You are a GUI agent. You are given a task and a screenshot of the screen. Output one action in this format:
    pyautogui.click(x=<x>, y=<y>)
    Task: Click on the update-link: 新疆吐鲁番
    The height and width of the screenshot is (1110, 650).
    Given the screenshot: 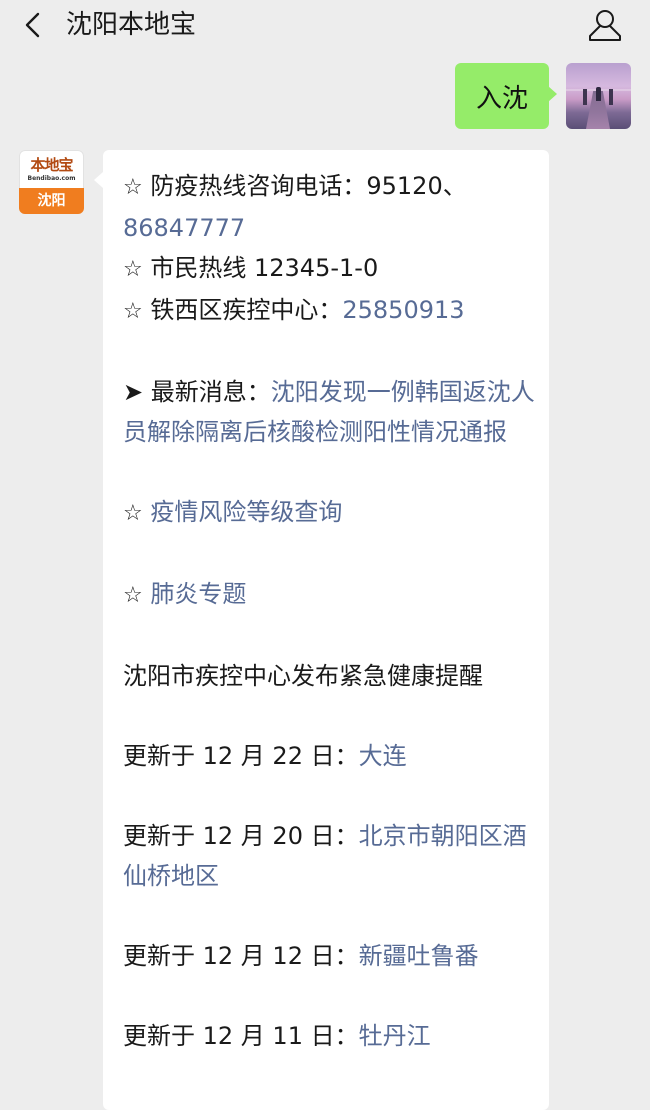 What is the action you would take?
    pyautogui.click(x=419, y=956)
    